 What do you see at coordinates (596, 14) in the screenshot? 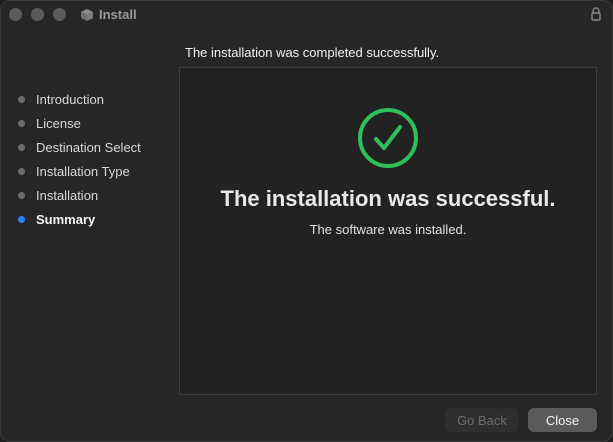
I see `lock-icon` at bounding box center [596, 14].